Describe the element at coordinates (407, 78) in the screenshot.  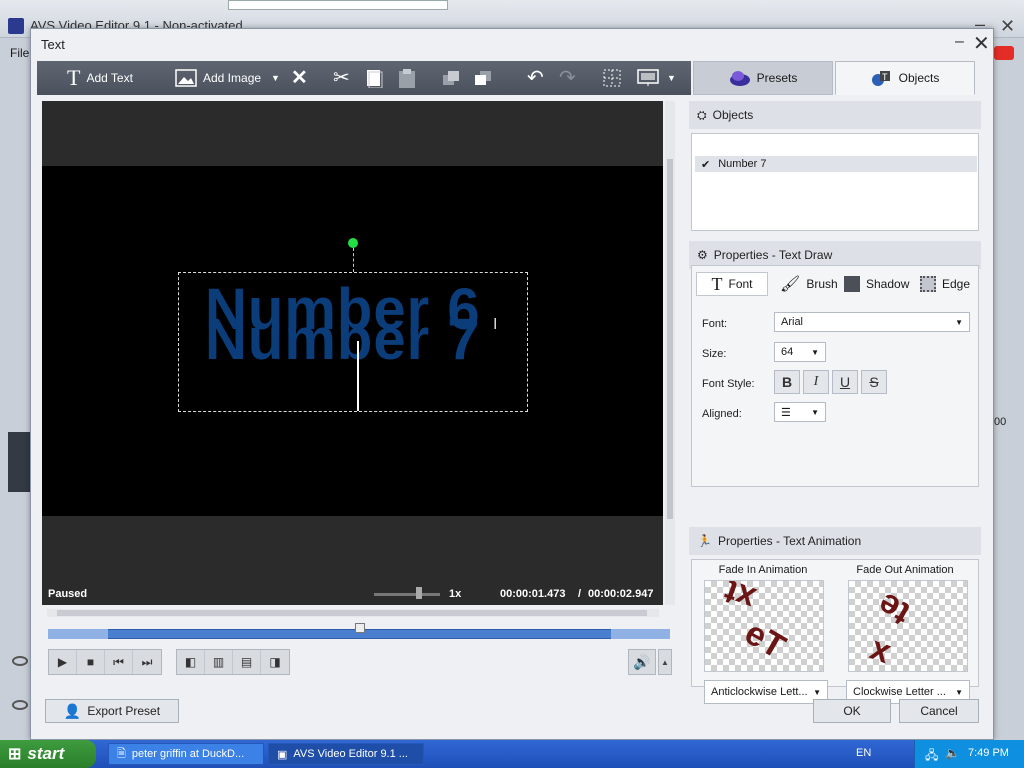
I see `paste-icon` at that location.